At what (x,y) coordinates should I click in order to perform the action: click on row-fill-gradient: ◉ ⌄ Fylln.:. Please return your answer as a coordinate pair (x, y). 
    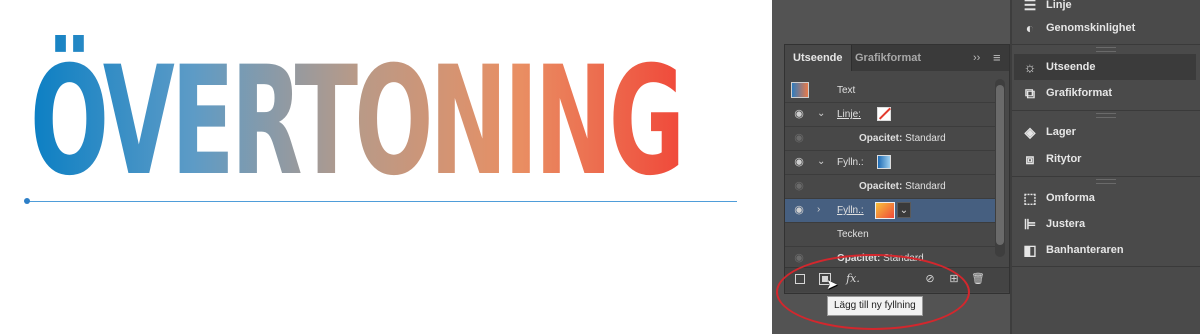
    Looking at the image, I should click on (890, 163).